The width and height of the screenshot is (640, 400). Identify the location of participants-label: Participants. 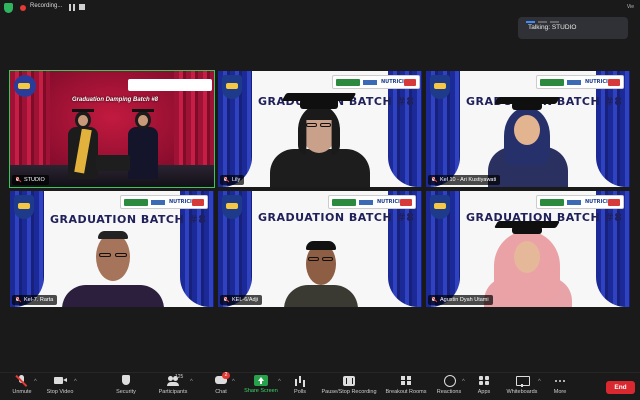
(173, 392).